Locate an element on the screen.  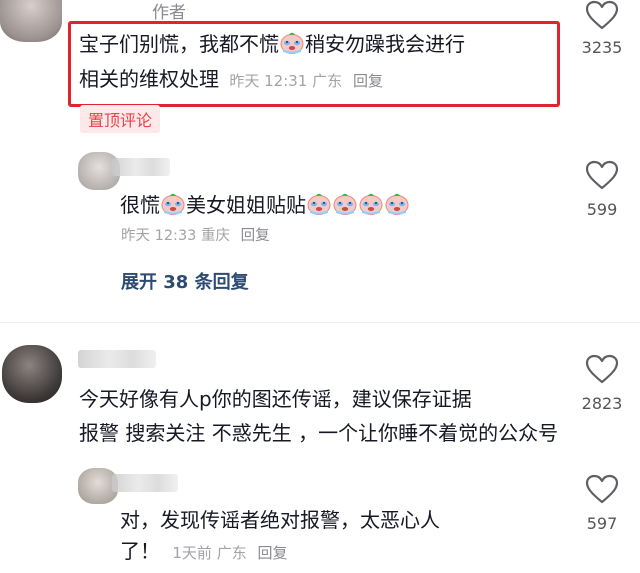
comment-text-line2: 相关的维权处理 昨天 12:31 广东 回复 is located at coordinates (231, 79).